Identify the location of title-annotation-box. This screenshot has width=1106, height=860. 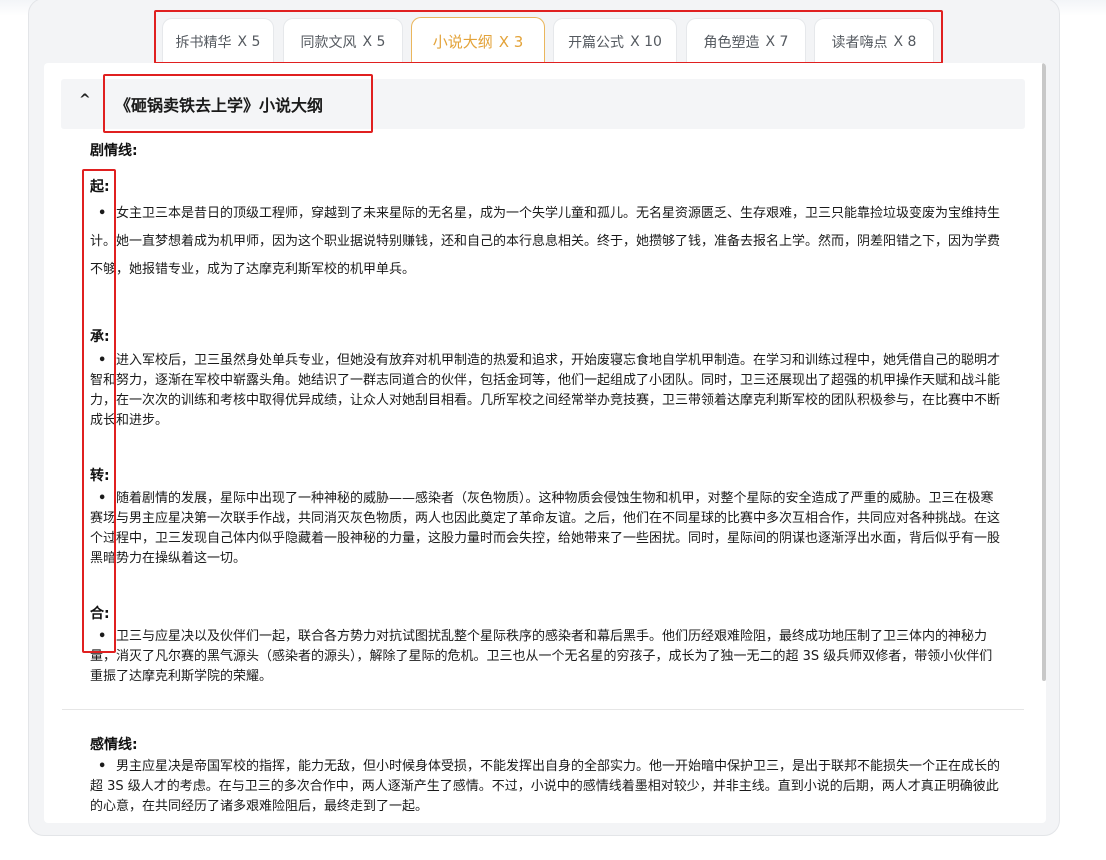
(238, 103).